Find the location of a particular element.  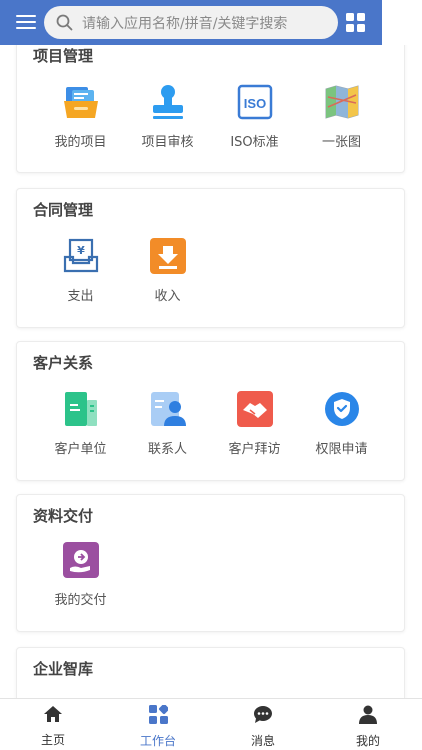

app-customer-company: 客户单位 is located at coordinates (80, 423).